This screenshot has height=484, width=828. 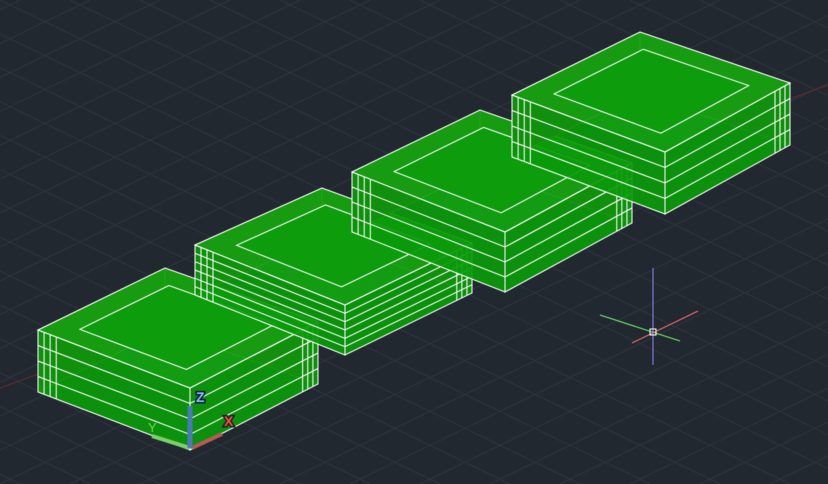 I want to click on x-axis-label: X, so click(x=229, y=421).